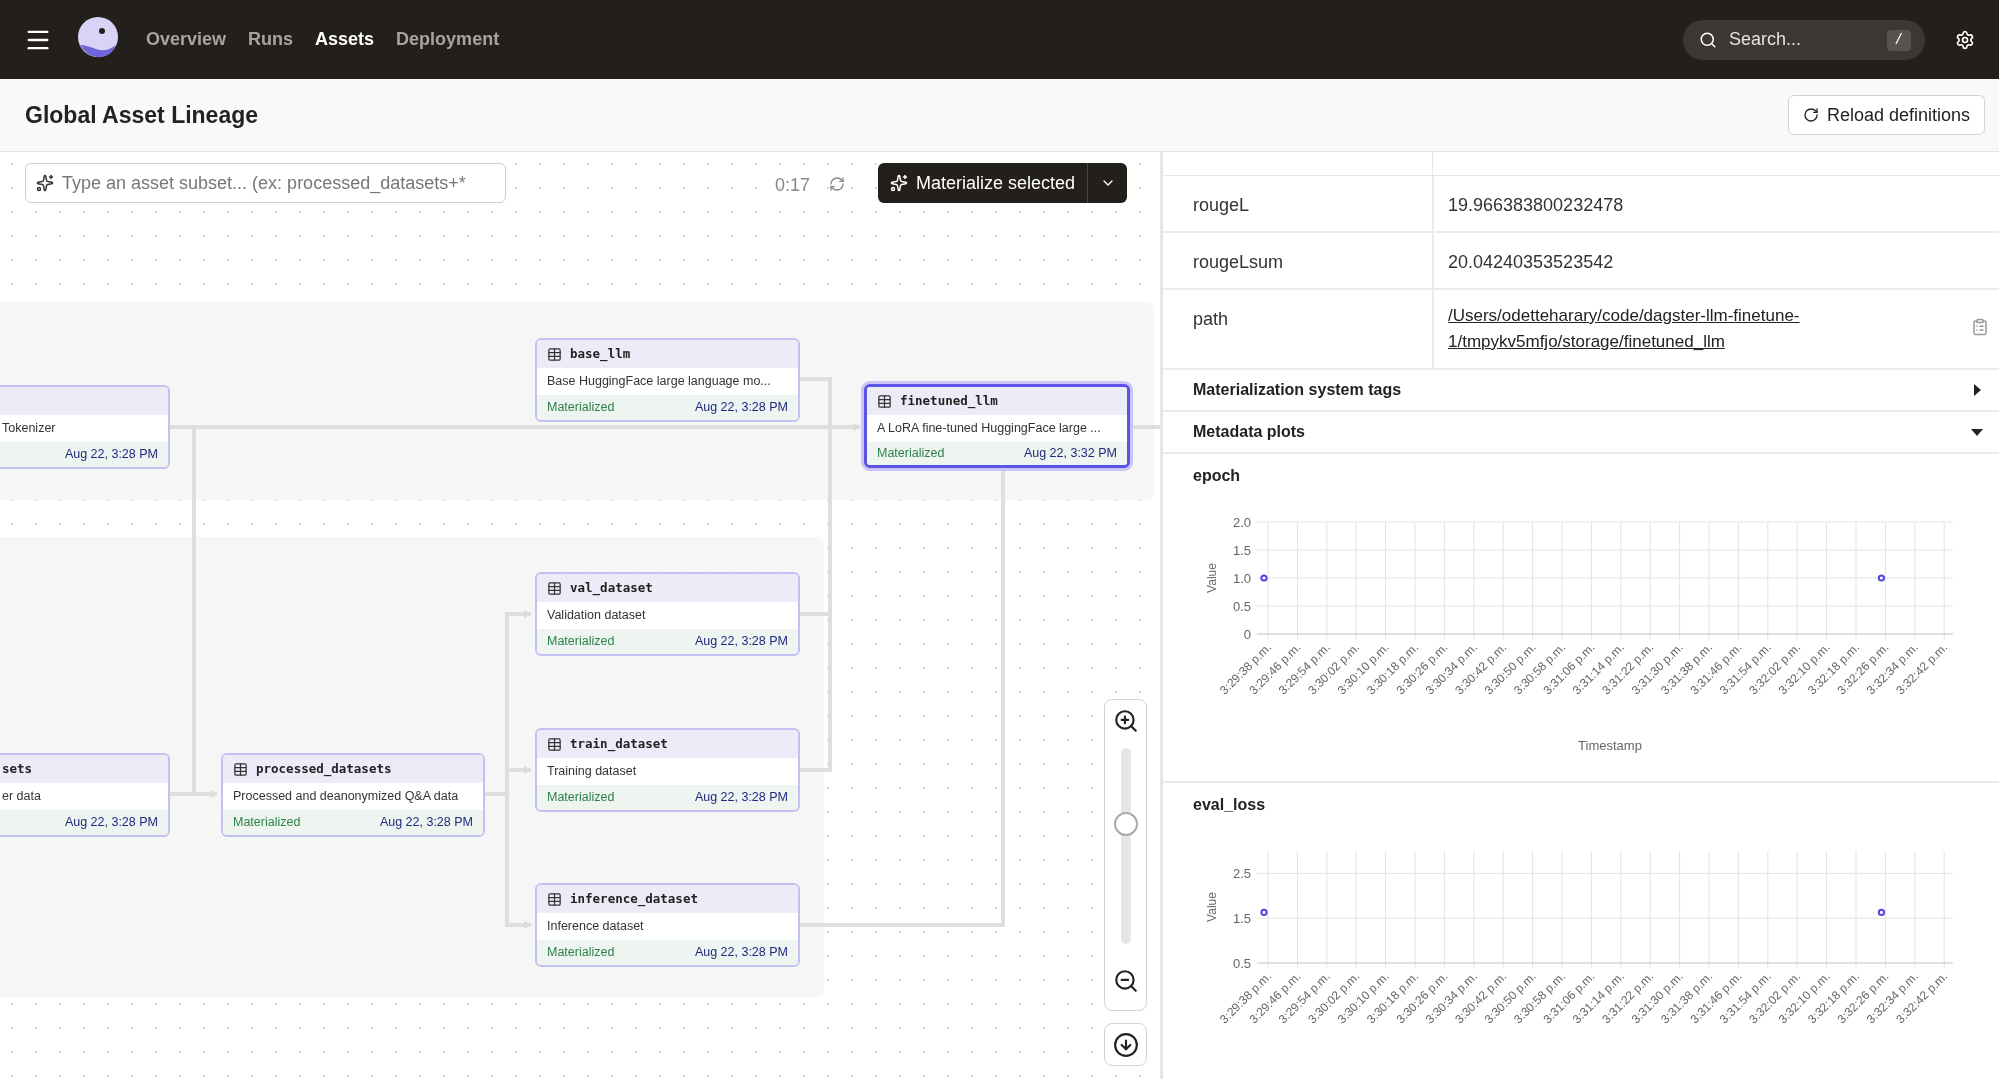  What do you see at coordinates (1536, 205) in the screenshot?
I see `metadata-value: 19.966383800232478` at bounding box center [1536, 205].